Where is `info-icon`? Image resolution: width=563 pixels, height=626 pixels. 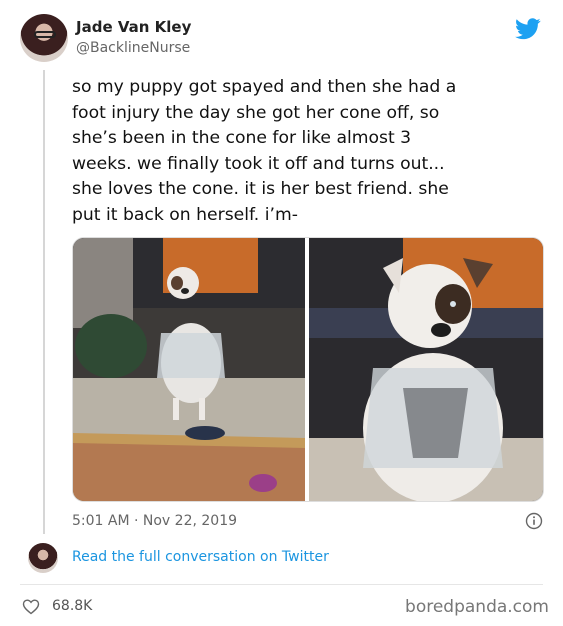 info-icon is located at coordinates (534, 521).